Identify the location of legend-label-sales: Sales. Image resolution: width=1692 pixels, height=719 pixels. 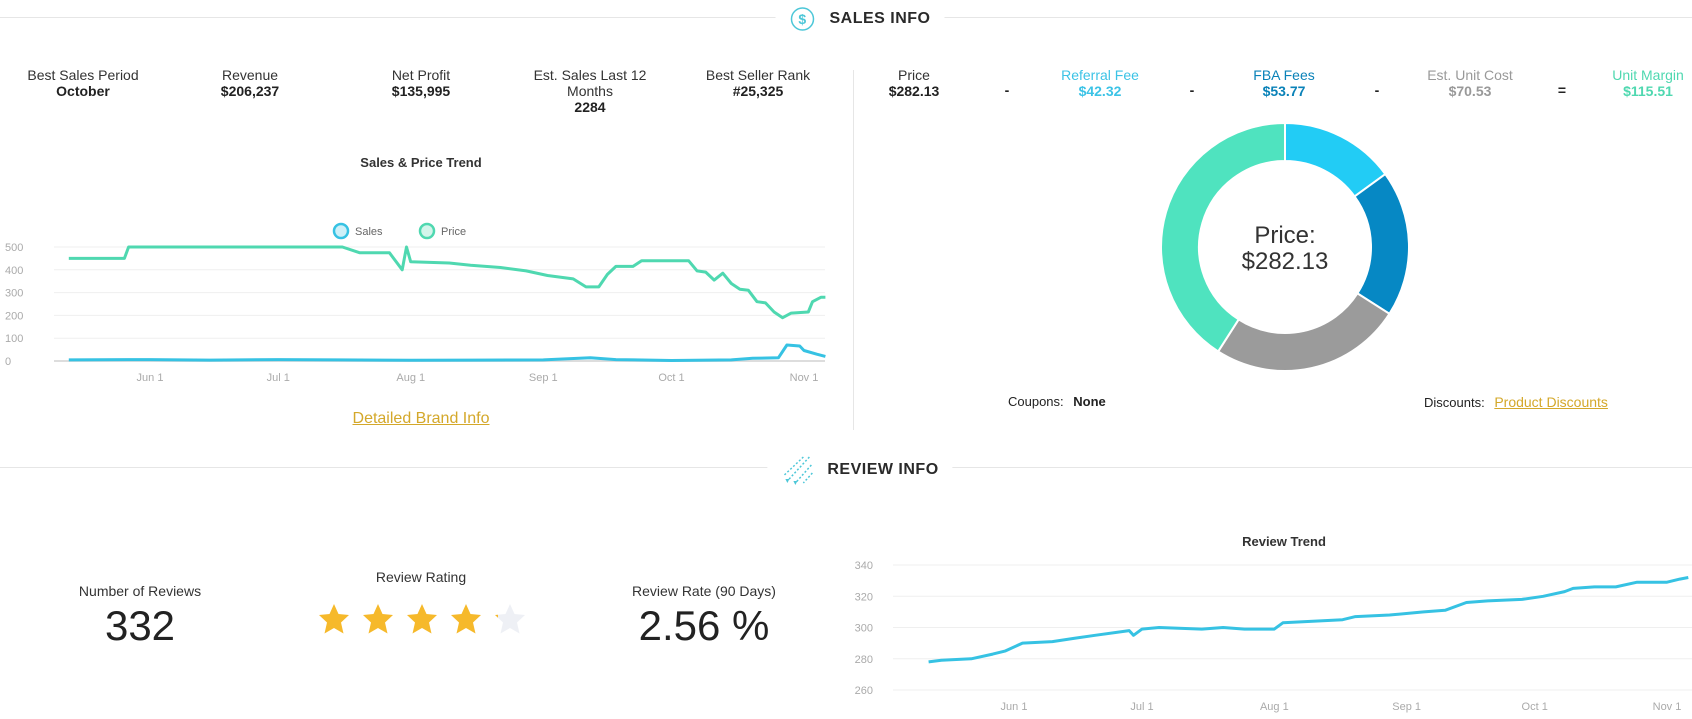
(369, 232).